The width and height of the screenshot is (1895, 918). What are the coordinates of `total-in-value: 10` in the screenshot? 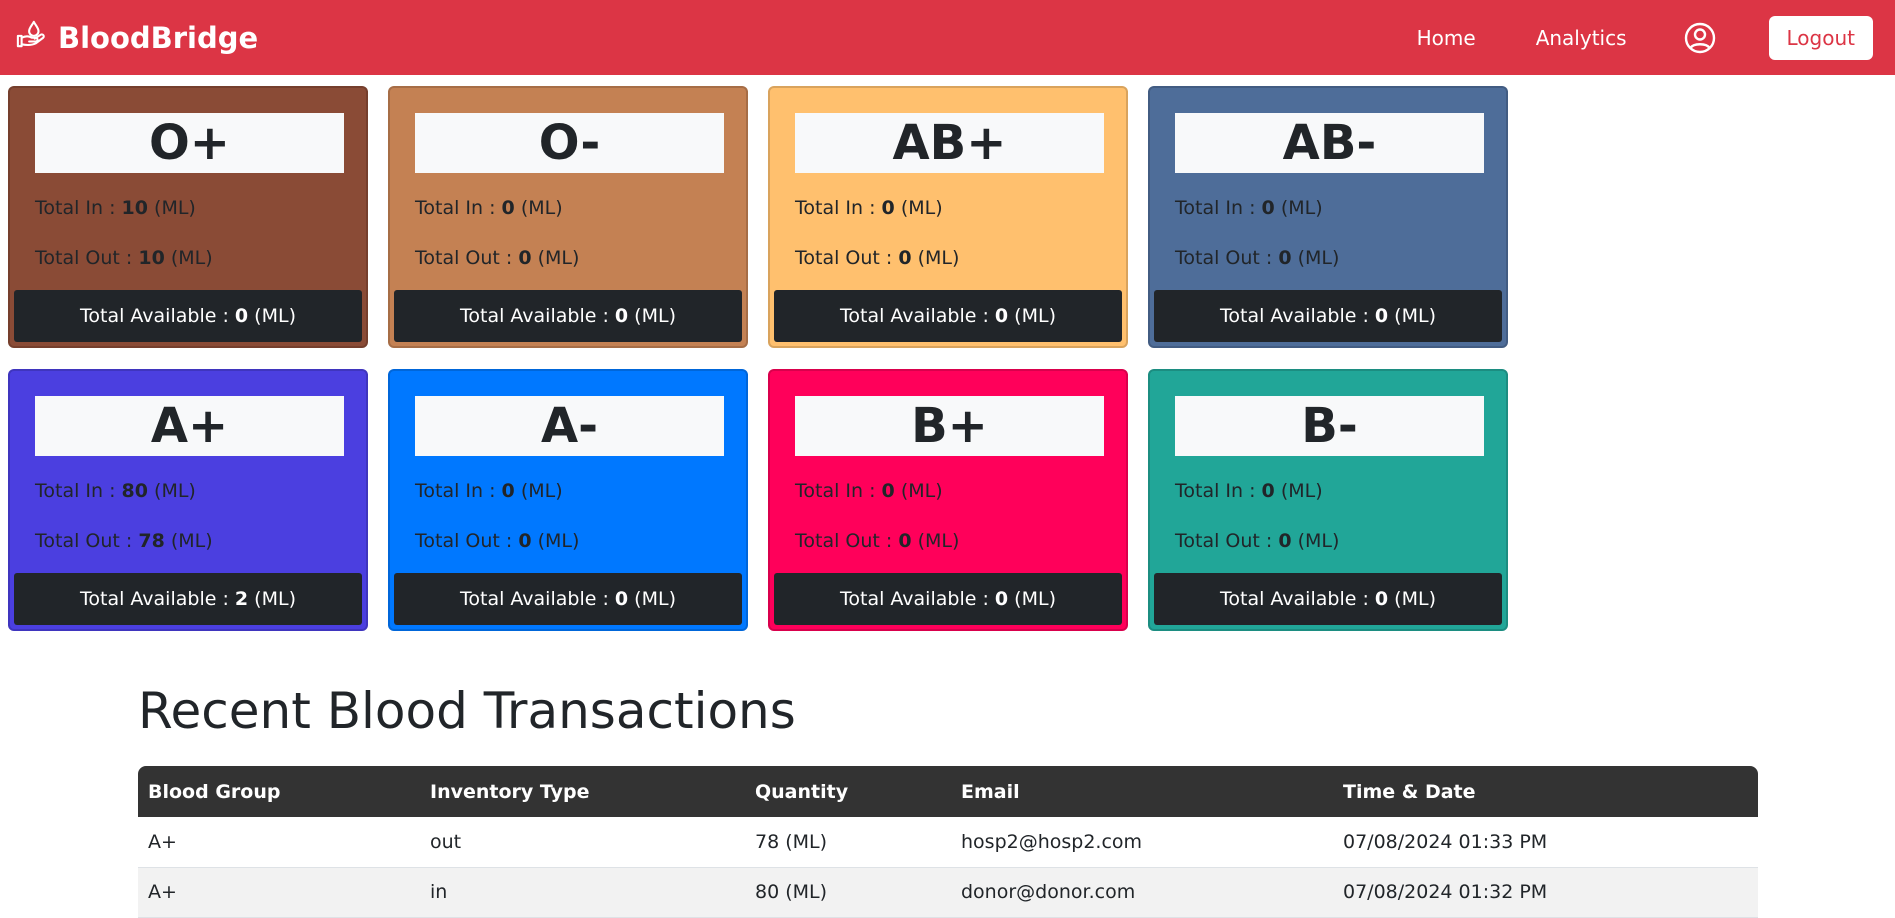 It's located at (134, 208).